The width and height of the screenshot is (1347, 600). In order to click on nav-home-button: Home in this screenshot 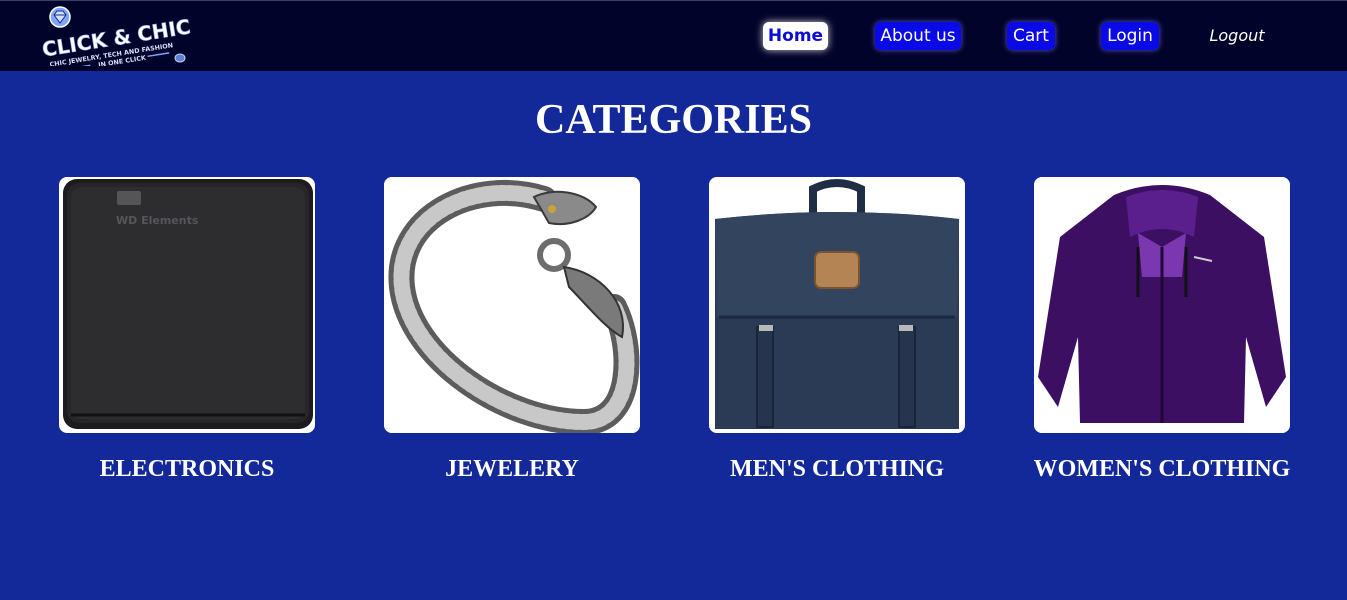, I will do `click(795, 36)`.